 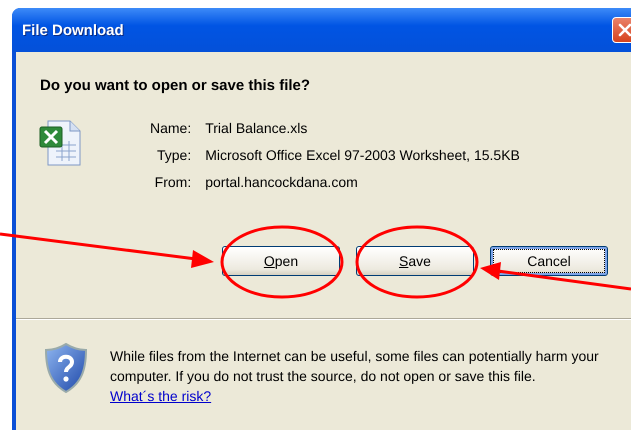 I want to click on risk-link: What´s the risk?, so click(x=161, y=396).